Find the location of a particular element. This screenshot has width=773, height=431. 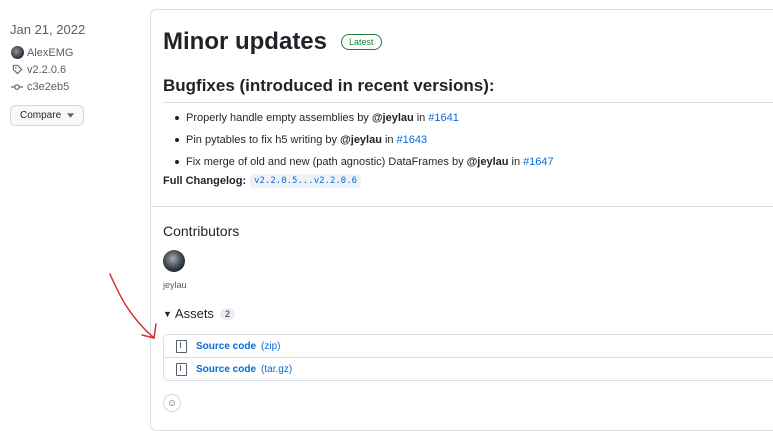

release-date: Jan 21, 2022 is located at coordinates (48, 29).